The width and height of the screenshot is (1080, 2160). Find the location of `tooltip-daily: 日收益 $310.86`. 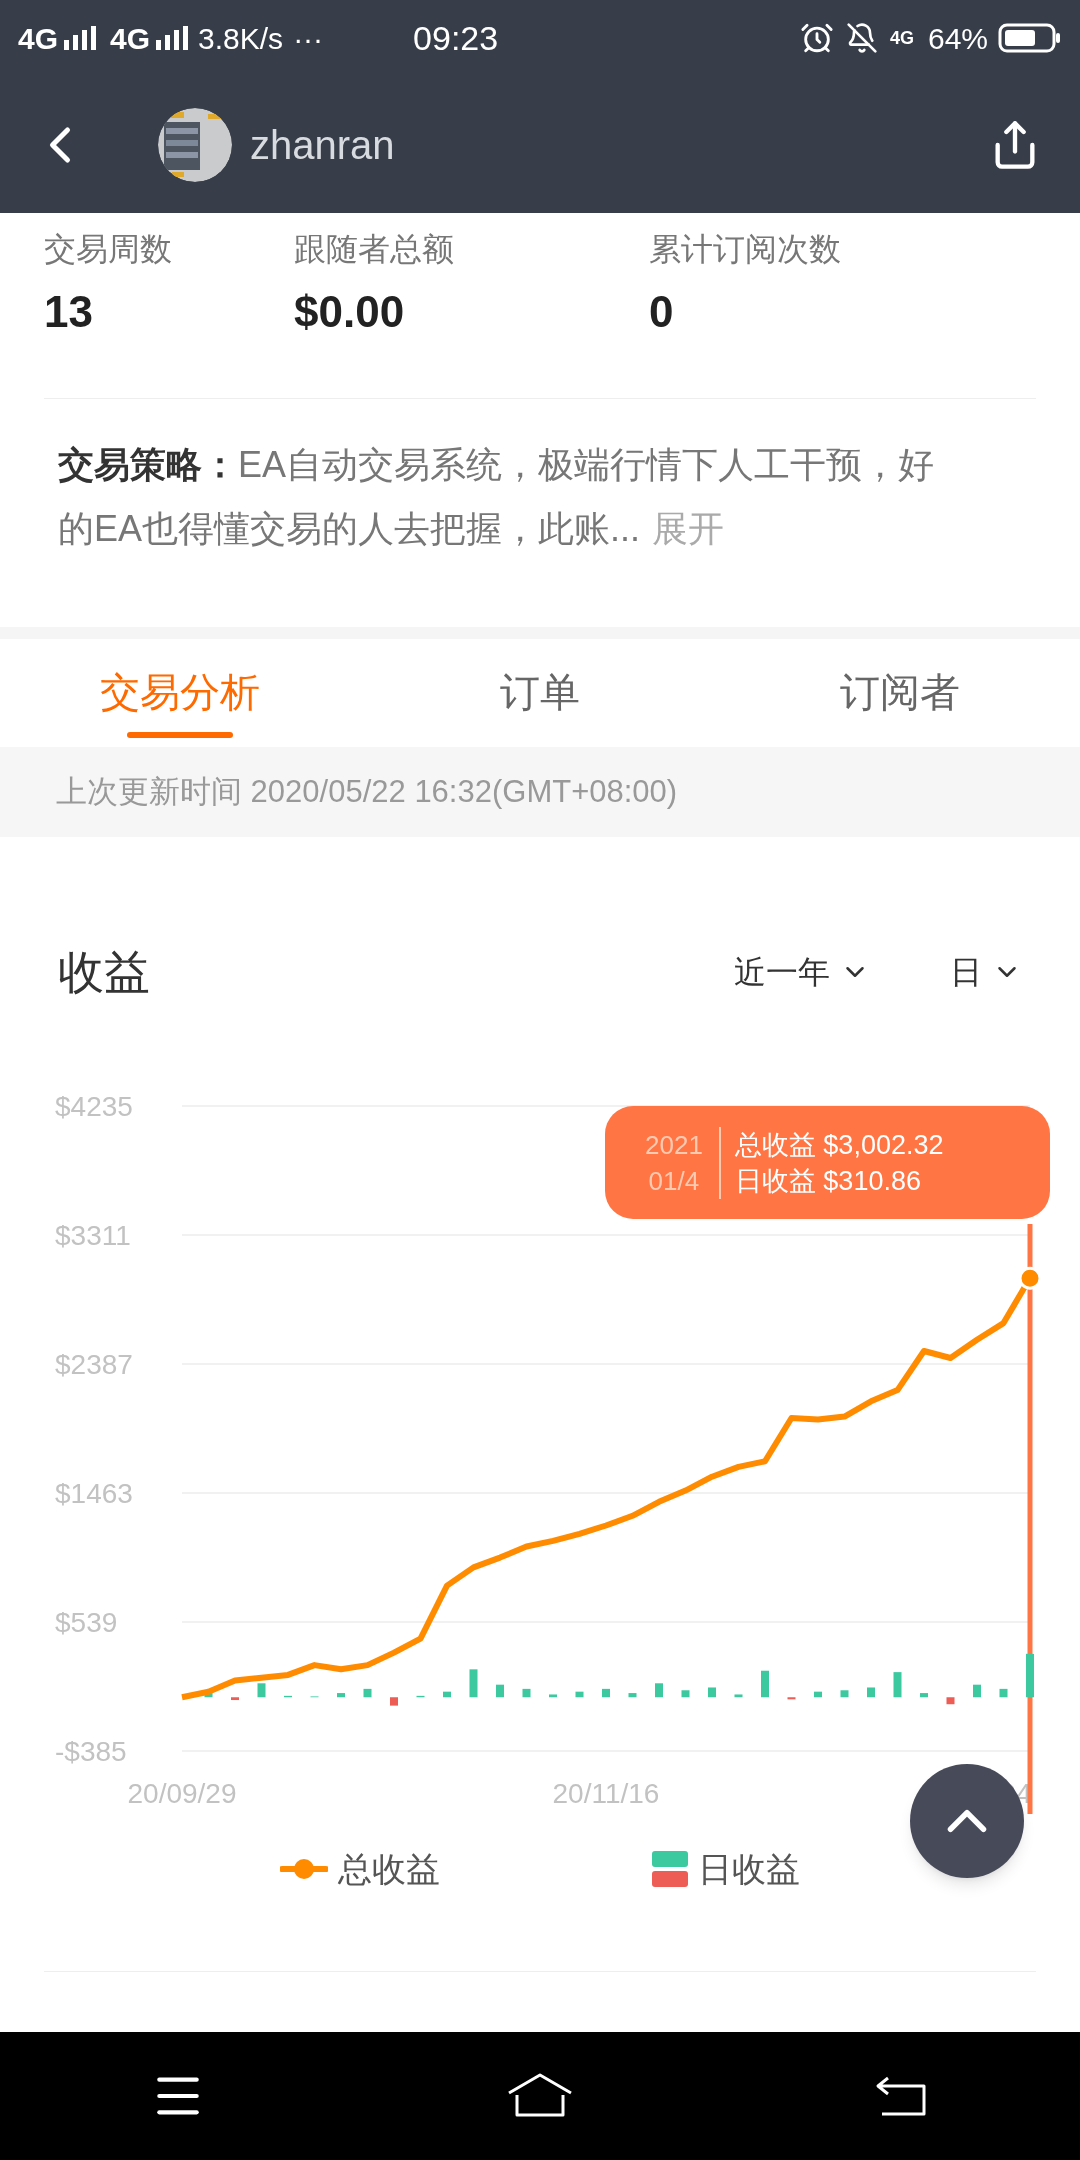

tooltip-daily: 日收益 $310.86 is located at coordinates (828, 1181).